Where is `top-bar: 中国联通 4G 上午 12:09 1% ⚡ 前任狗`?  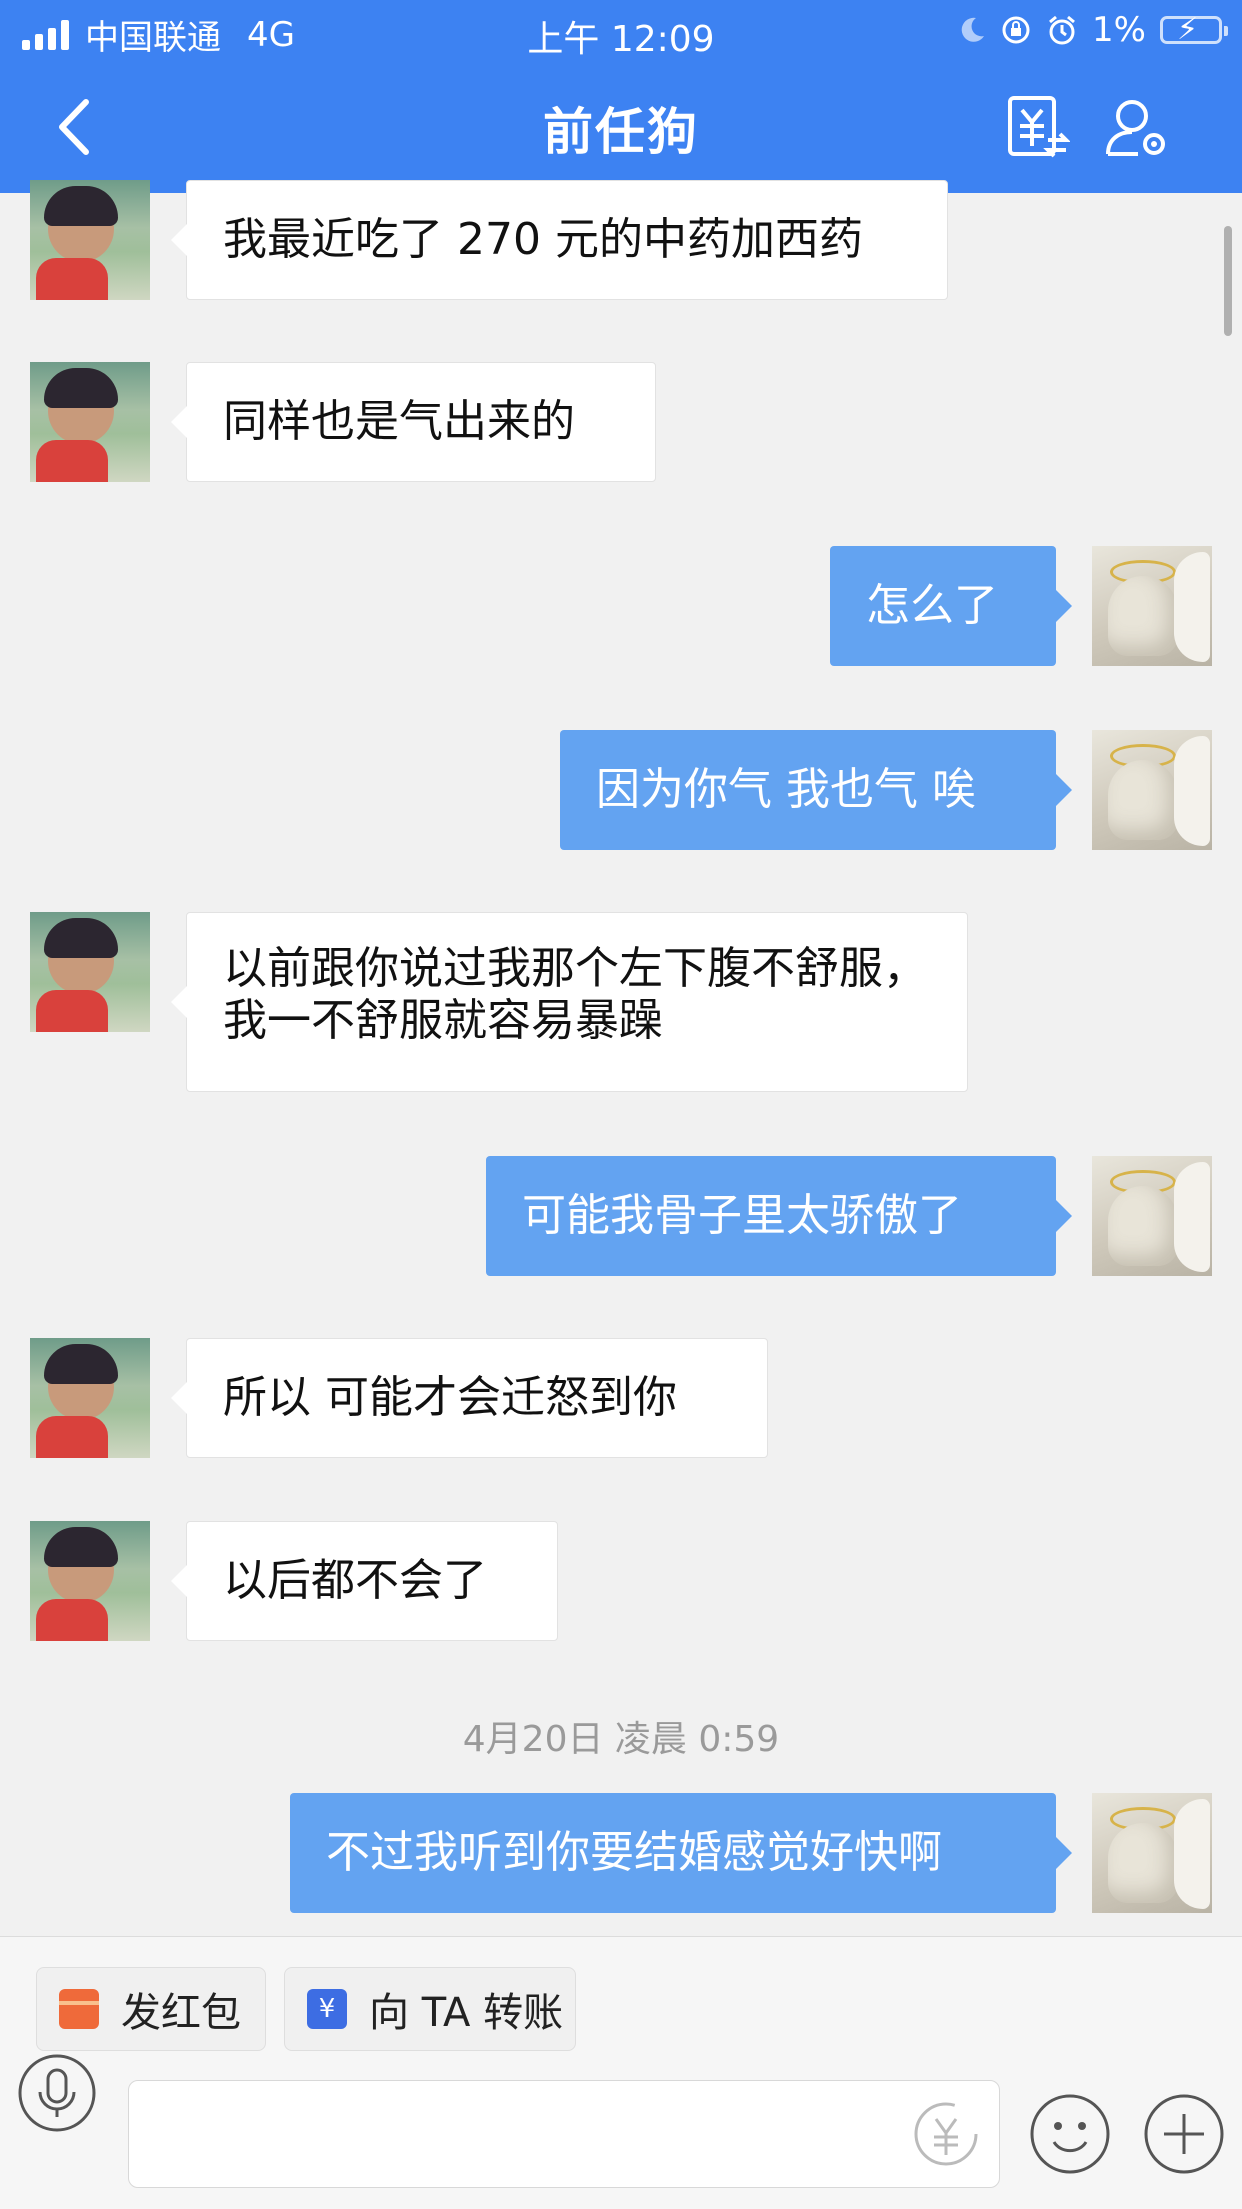
top-bar: 中国联通 4G 上午 12:09 1% ⚡ 前任狗 is located at coordinates (621, 96).